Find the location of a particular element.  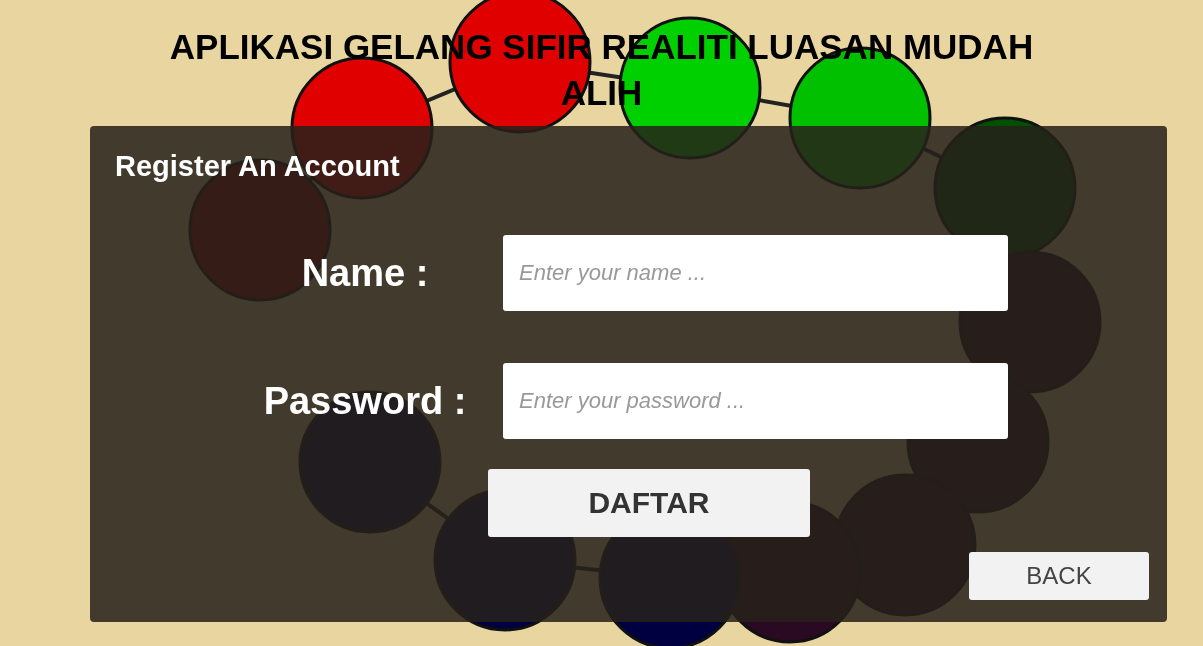

field-label: Password : is located at coordinates (365, 401).